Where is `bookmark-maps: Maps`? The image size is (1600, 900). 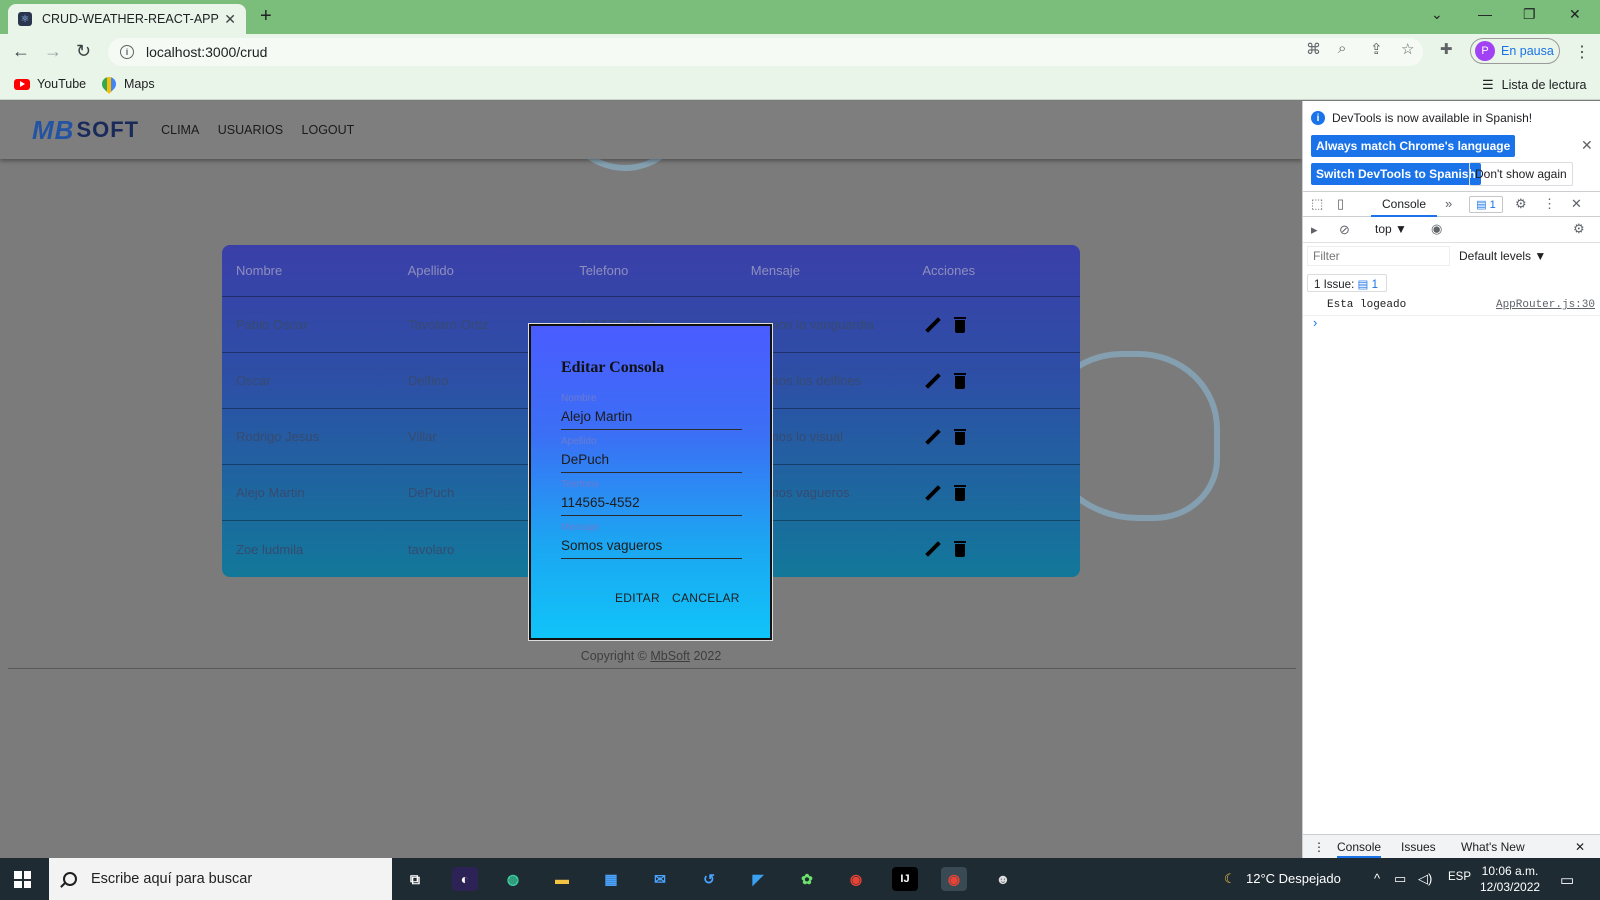
bookmark-maps: Maps is located at coordinates (127, 84).